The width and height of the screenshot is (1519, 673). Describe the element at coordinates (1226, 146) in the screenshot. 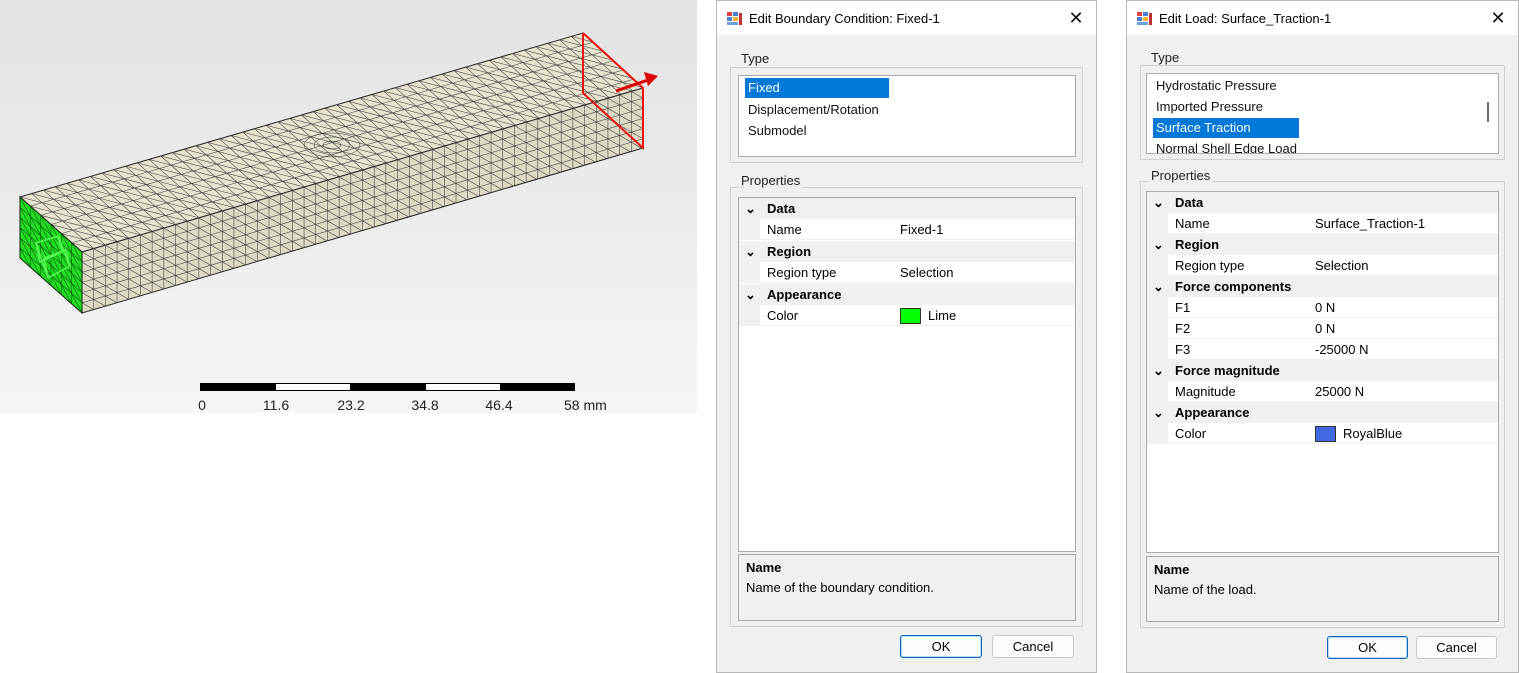

I see `type-item-normal-shell-edge-load: Normal Shell Edge Load` at that location.